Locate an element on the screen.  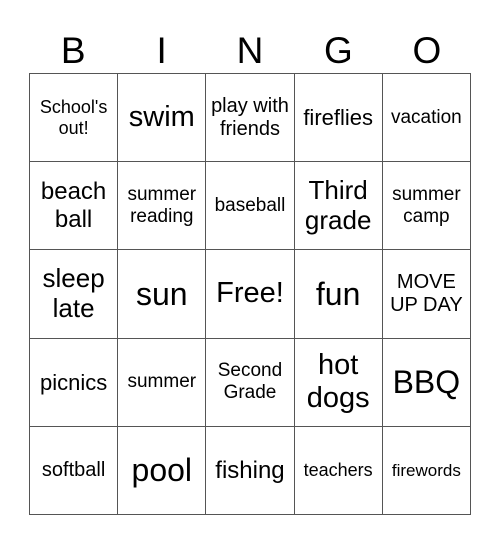
header-letter-n: N is located at coordinates (250, 50).